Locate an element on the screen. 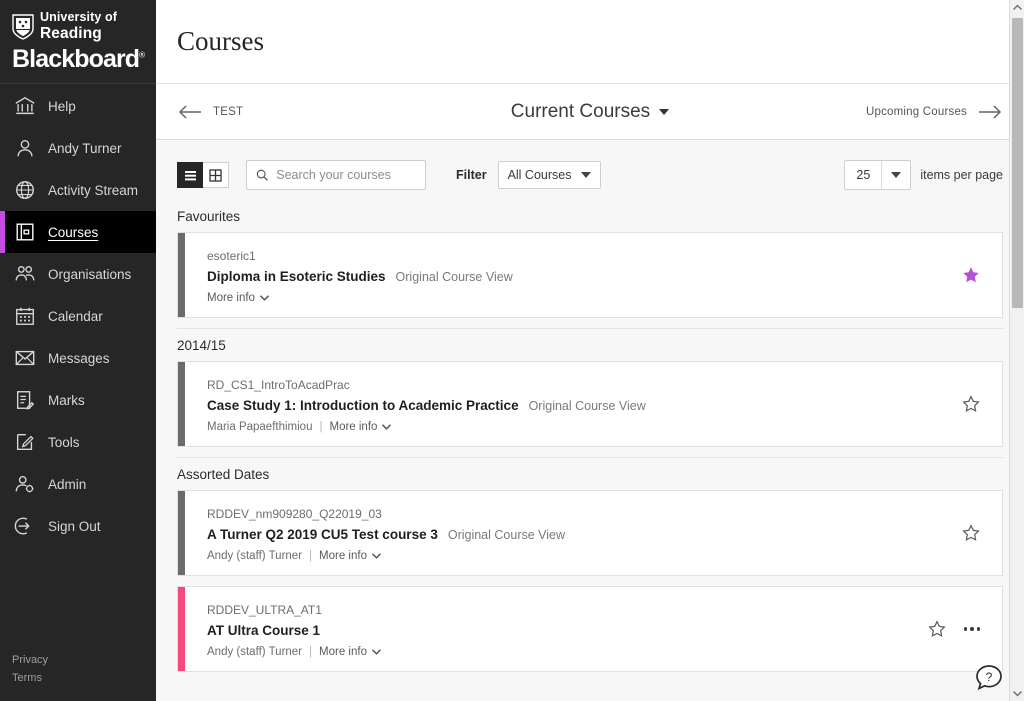 Image resolution: width=1024 pixels, height=701 pixels. sidebar-item-help: Help is located at coordinates (78, 106).